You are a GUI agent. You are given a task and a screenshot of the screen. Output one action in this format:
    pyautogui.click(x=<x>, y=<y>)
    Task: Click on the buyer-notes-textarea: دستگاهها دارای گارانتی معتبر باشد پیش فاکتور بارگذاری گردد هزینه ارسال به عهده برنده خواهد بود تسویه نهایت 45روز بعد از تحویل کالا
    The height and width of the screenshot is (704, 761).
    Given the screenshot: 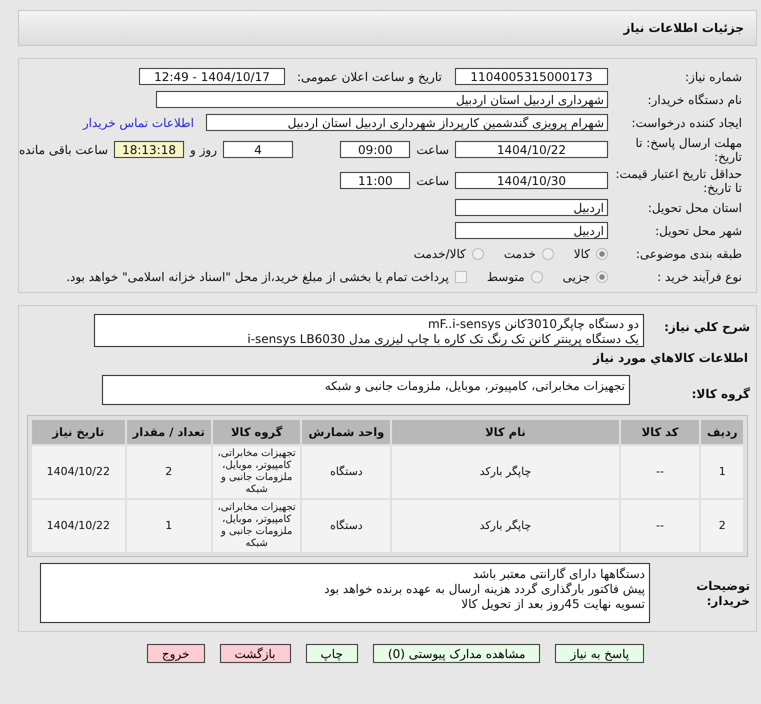 What is the action you would take?
    pyautogui.click(x=345, y=593)
    